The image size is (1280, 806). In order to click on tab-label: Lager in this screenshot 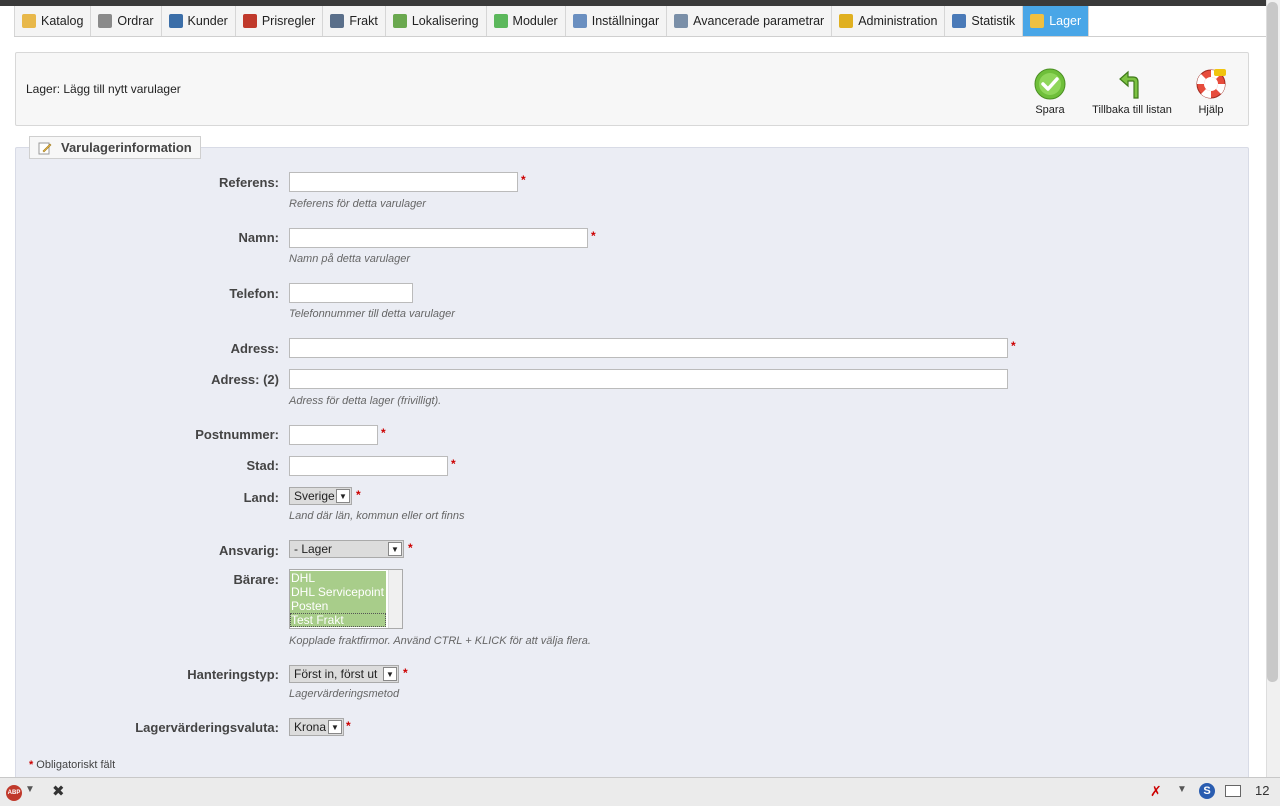, I will do `click(1065, 21)`.